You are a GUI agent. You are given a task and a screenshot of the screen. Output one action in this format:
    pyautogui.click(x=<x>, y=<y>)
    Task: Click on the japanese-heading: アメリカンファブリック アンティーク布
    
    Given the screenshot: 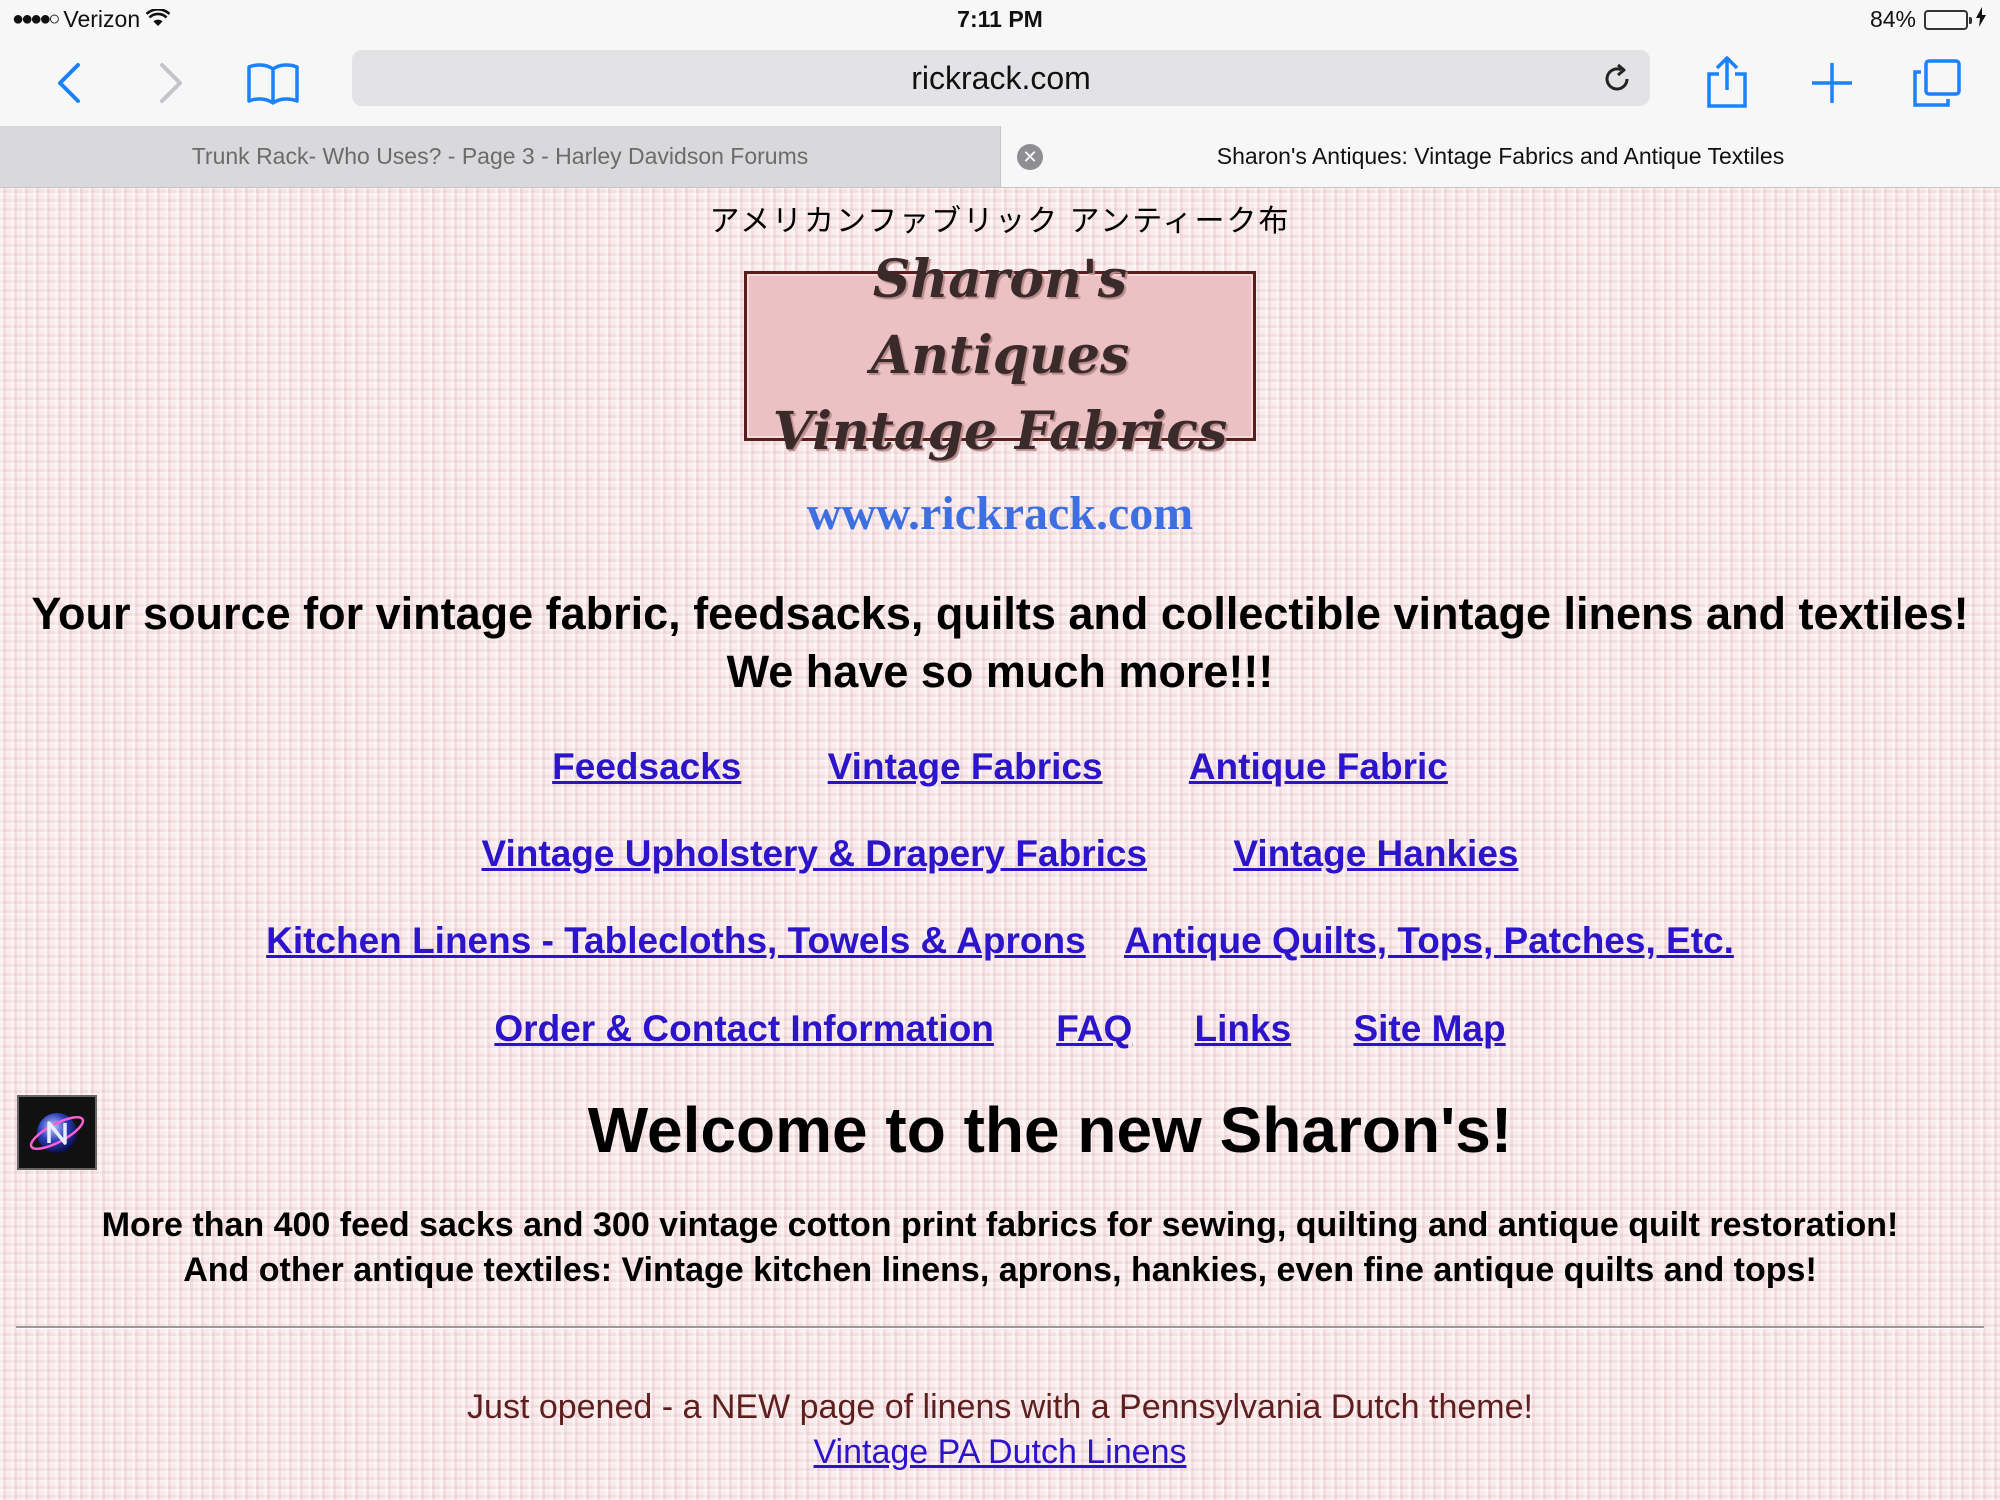 What is the action you would take?
    pyautogui.click(x=1000, y=221)
    